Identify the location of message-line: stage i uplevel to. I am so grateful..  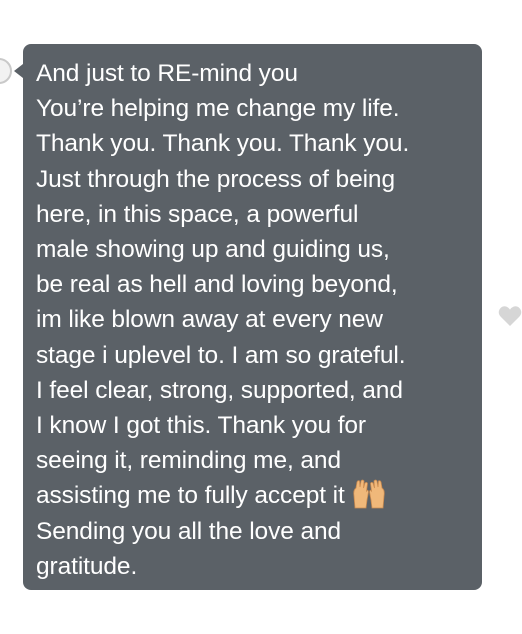
(221, 355).